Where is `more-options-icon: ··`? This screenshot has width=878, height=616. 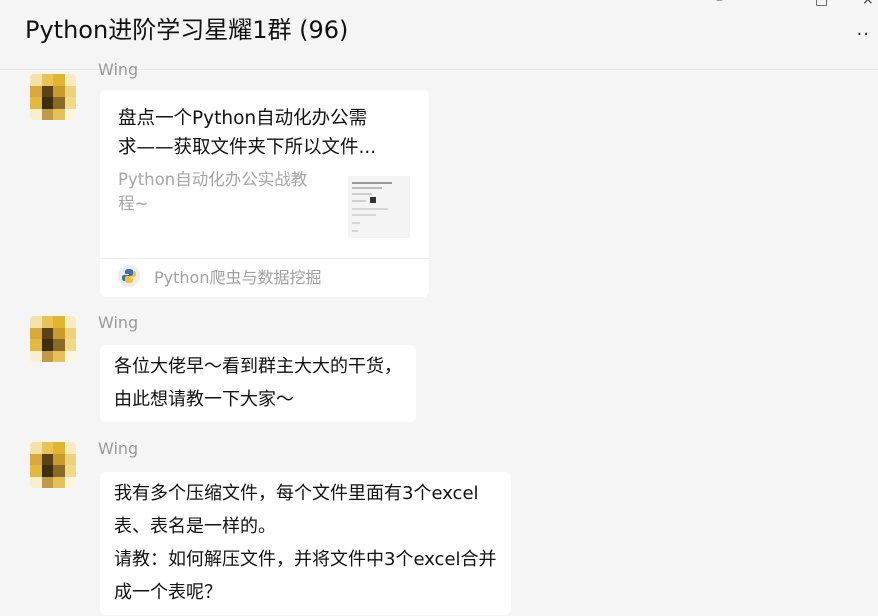
more-options-icon: ·· is located at coordinates (863, 34).